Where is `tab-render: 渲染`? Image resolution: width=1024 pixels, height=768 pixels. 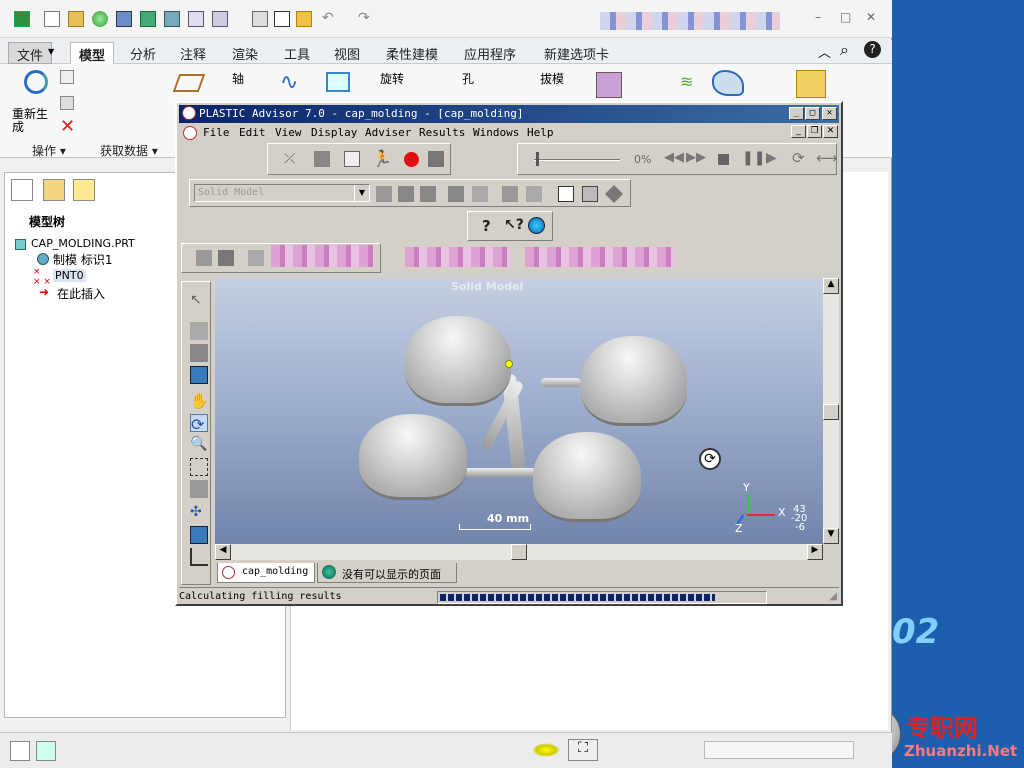
tab-render: 渲染 is located at coordinates (245, 53).